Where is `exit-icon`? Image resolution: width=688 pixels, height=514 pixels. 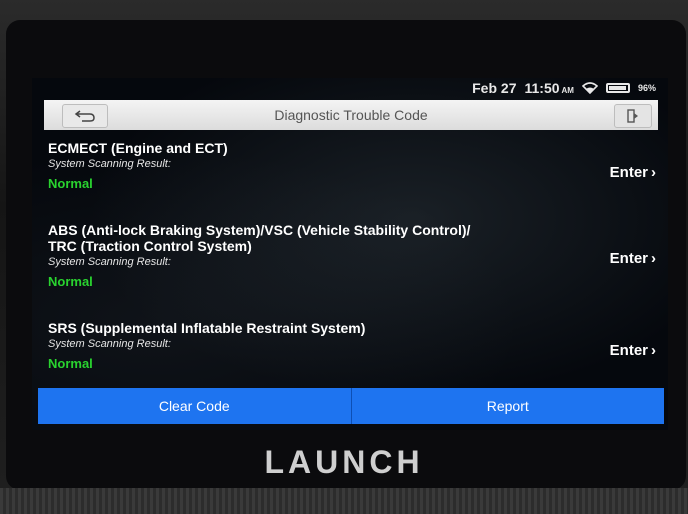
exit-icon is located at coordinates (632, 116).